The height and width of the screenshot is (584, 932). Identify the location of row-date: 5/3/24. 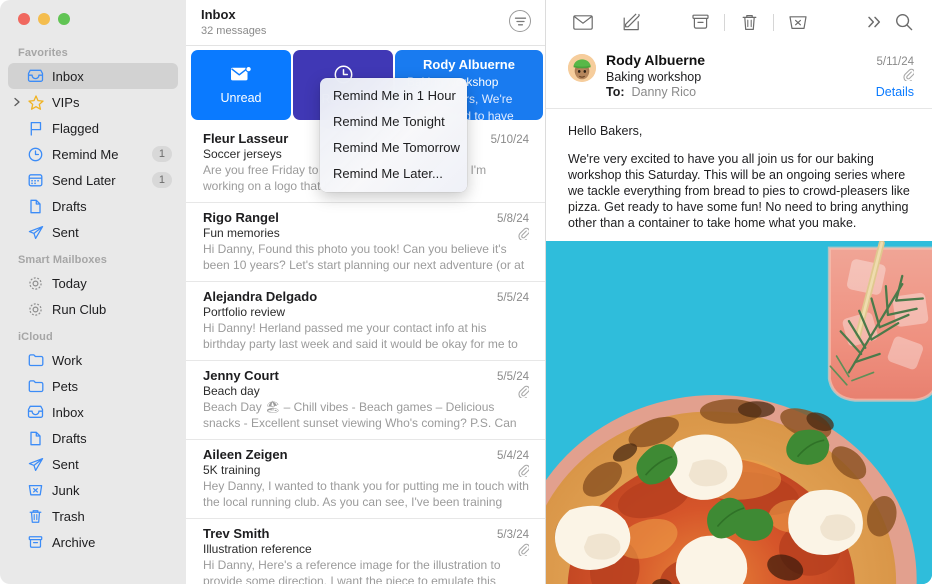
(513, 535).